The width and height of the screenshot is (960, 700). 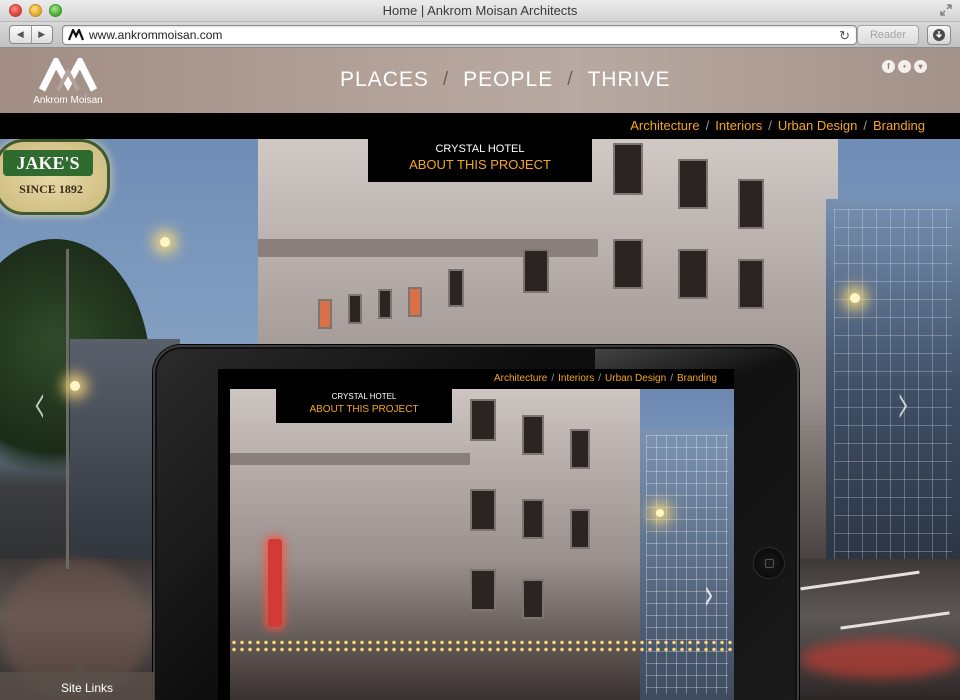 I want to click on tablet-right-building, so click(x=687, y=564).